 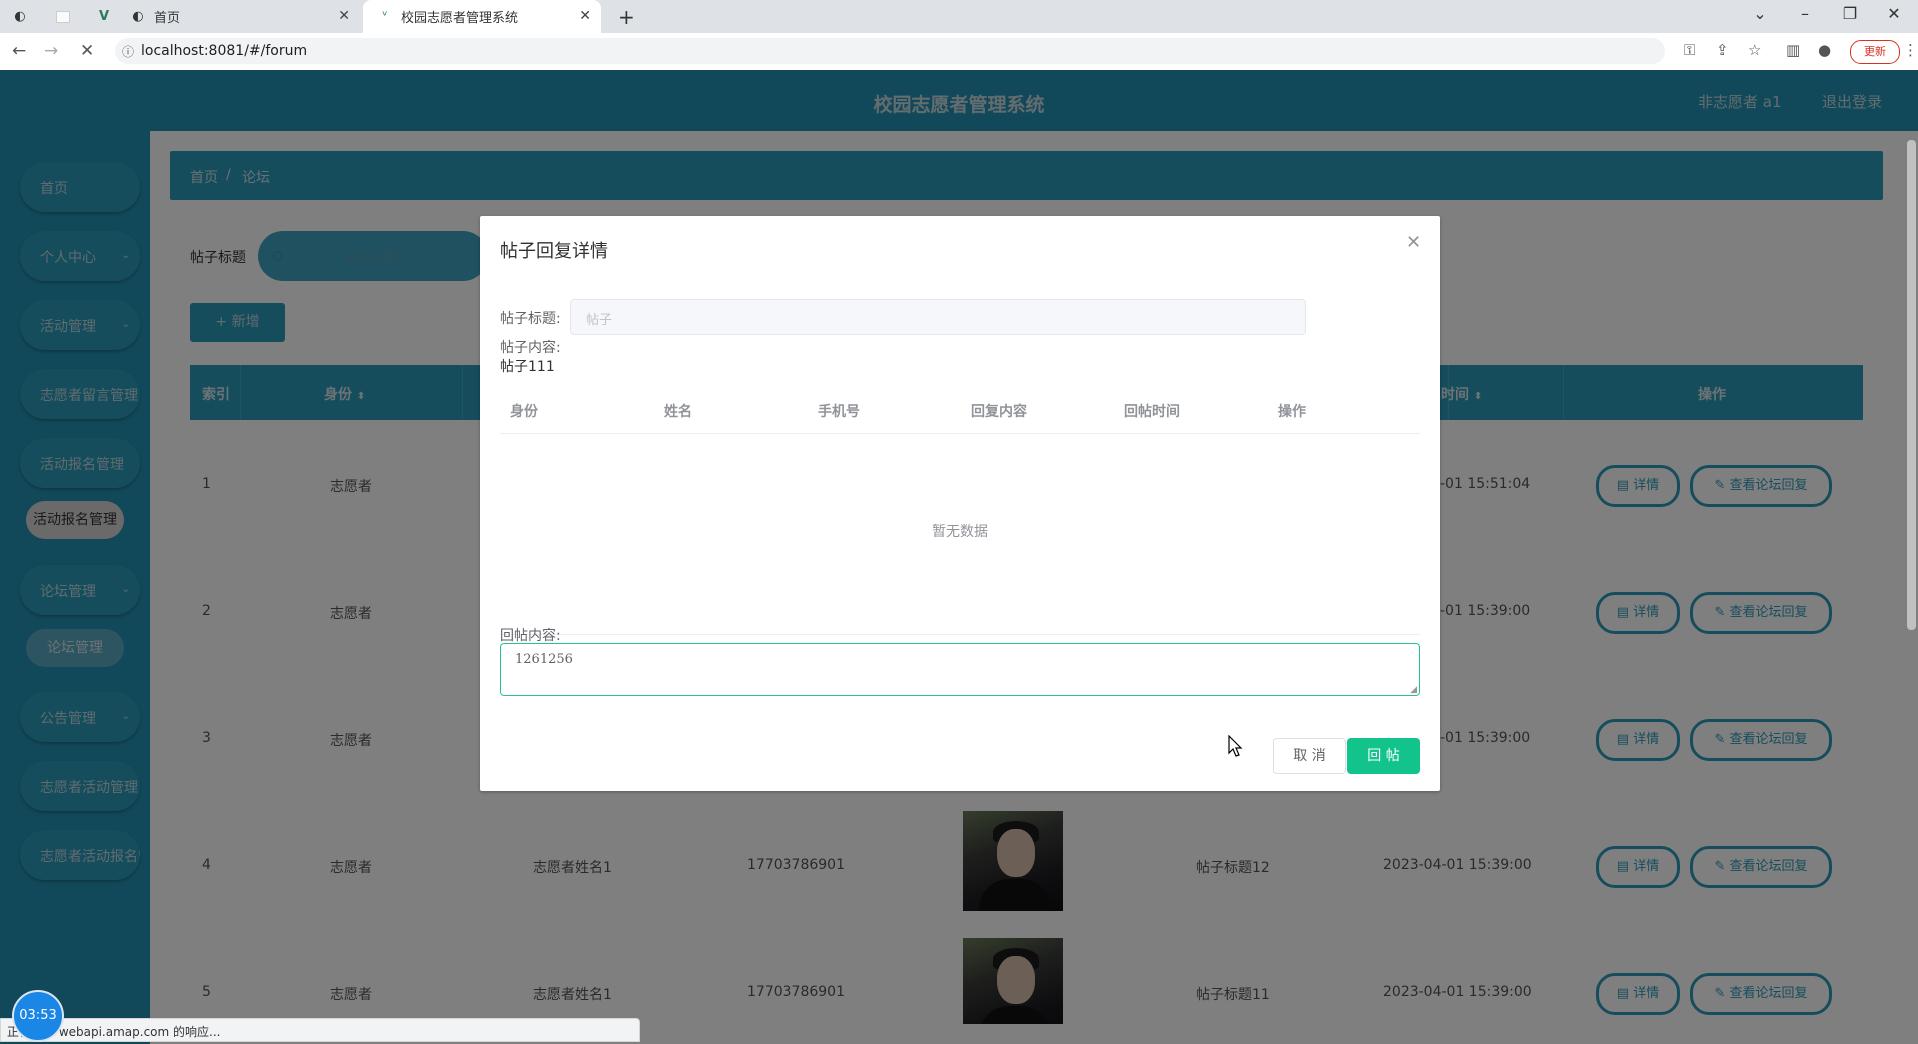 What do you see at coordinates (460, 18) in the screenshot?
I see `tab-active-label: 校园志愿者管理系统` at bounding box center [460, 18].